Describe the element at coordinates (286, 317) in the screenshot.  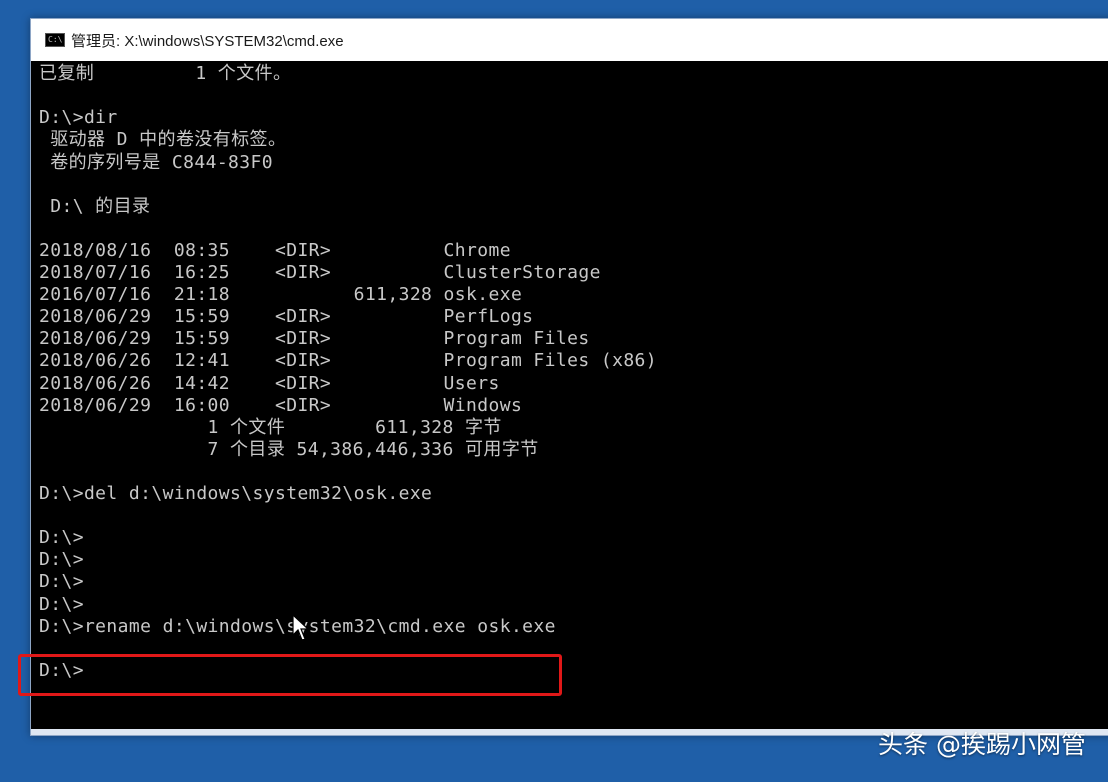
I see `console-line: 2018/06/29 15:59 <DIR> PerfLogs` at that location.